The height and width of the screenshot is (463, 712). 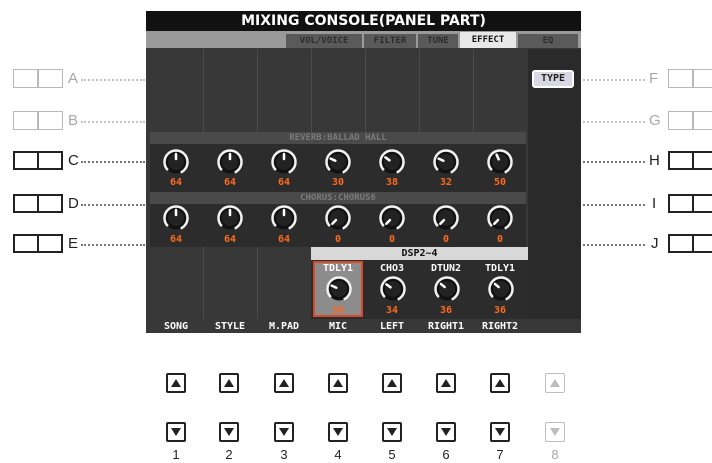 What do you see at coordinates (446, 326) in the screenshot?
I see `part-label-right1: RIGHT1` at bounding box center [446, 326].